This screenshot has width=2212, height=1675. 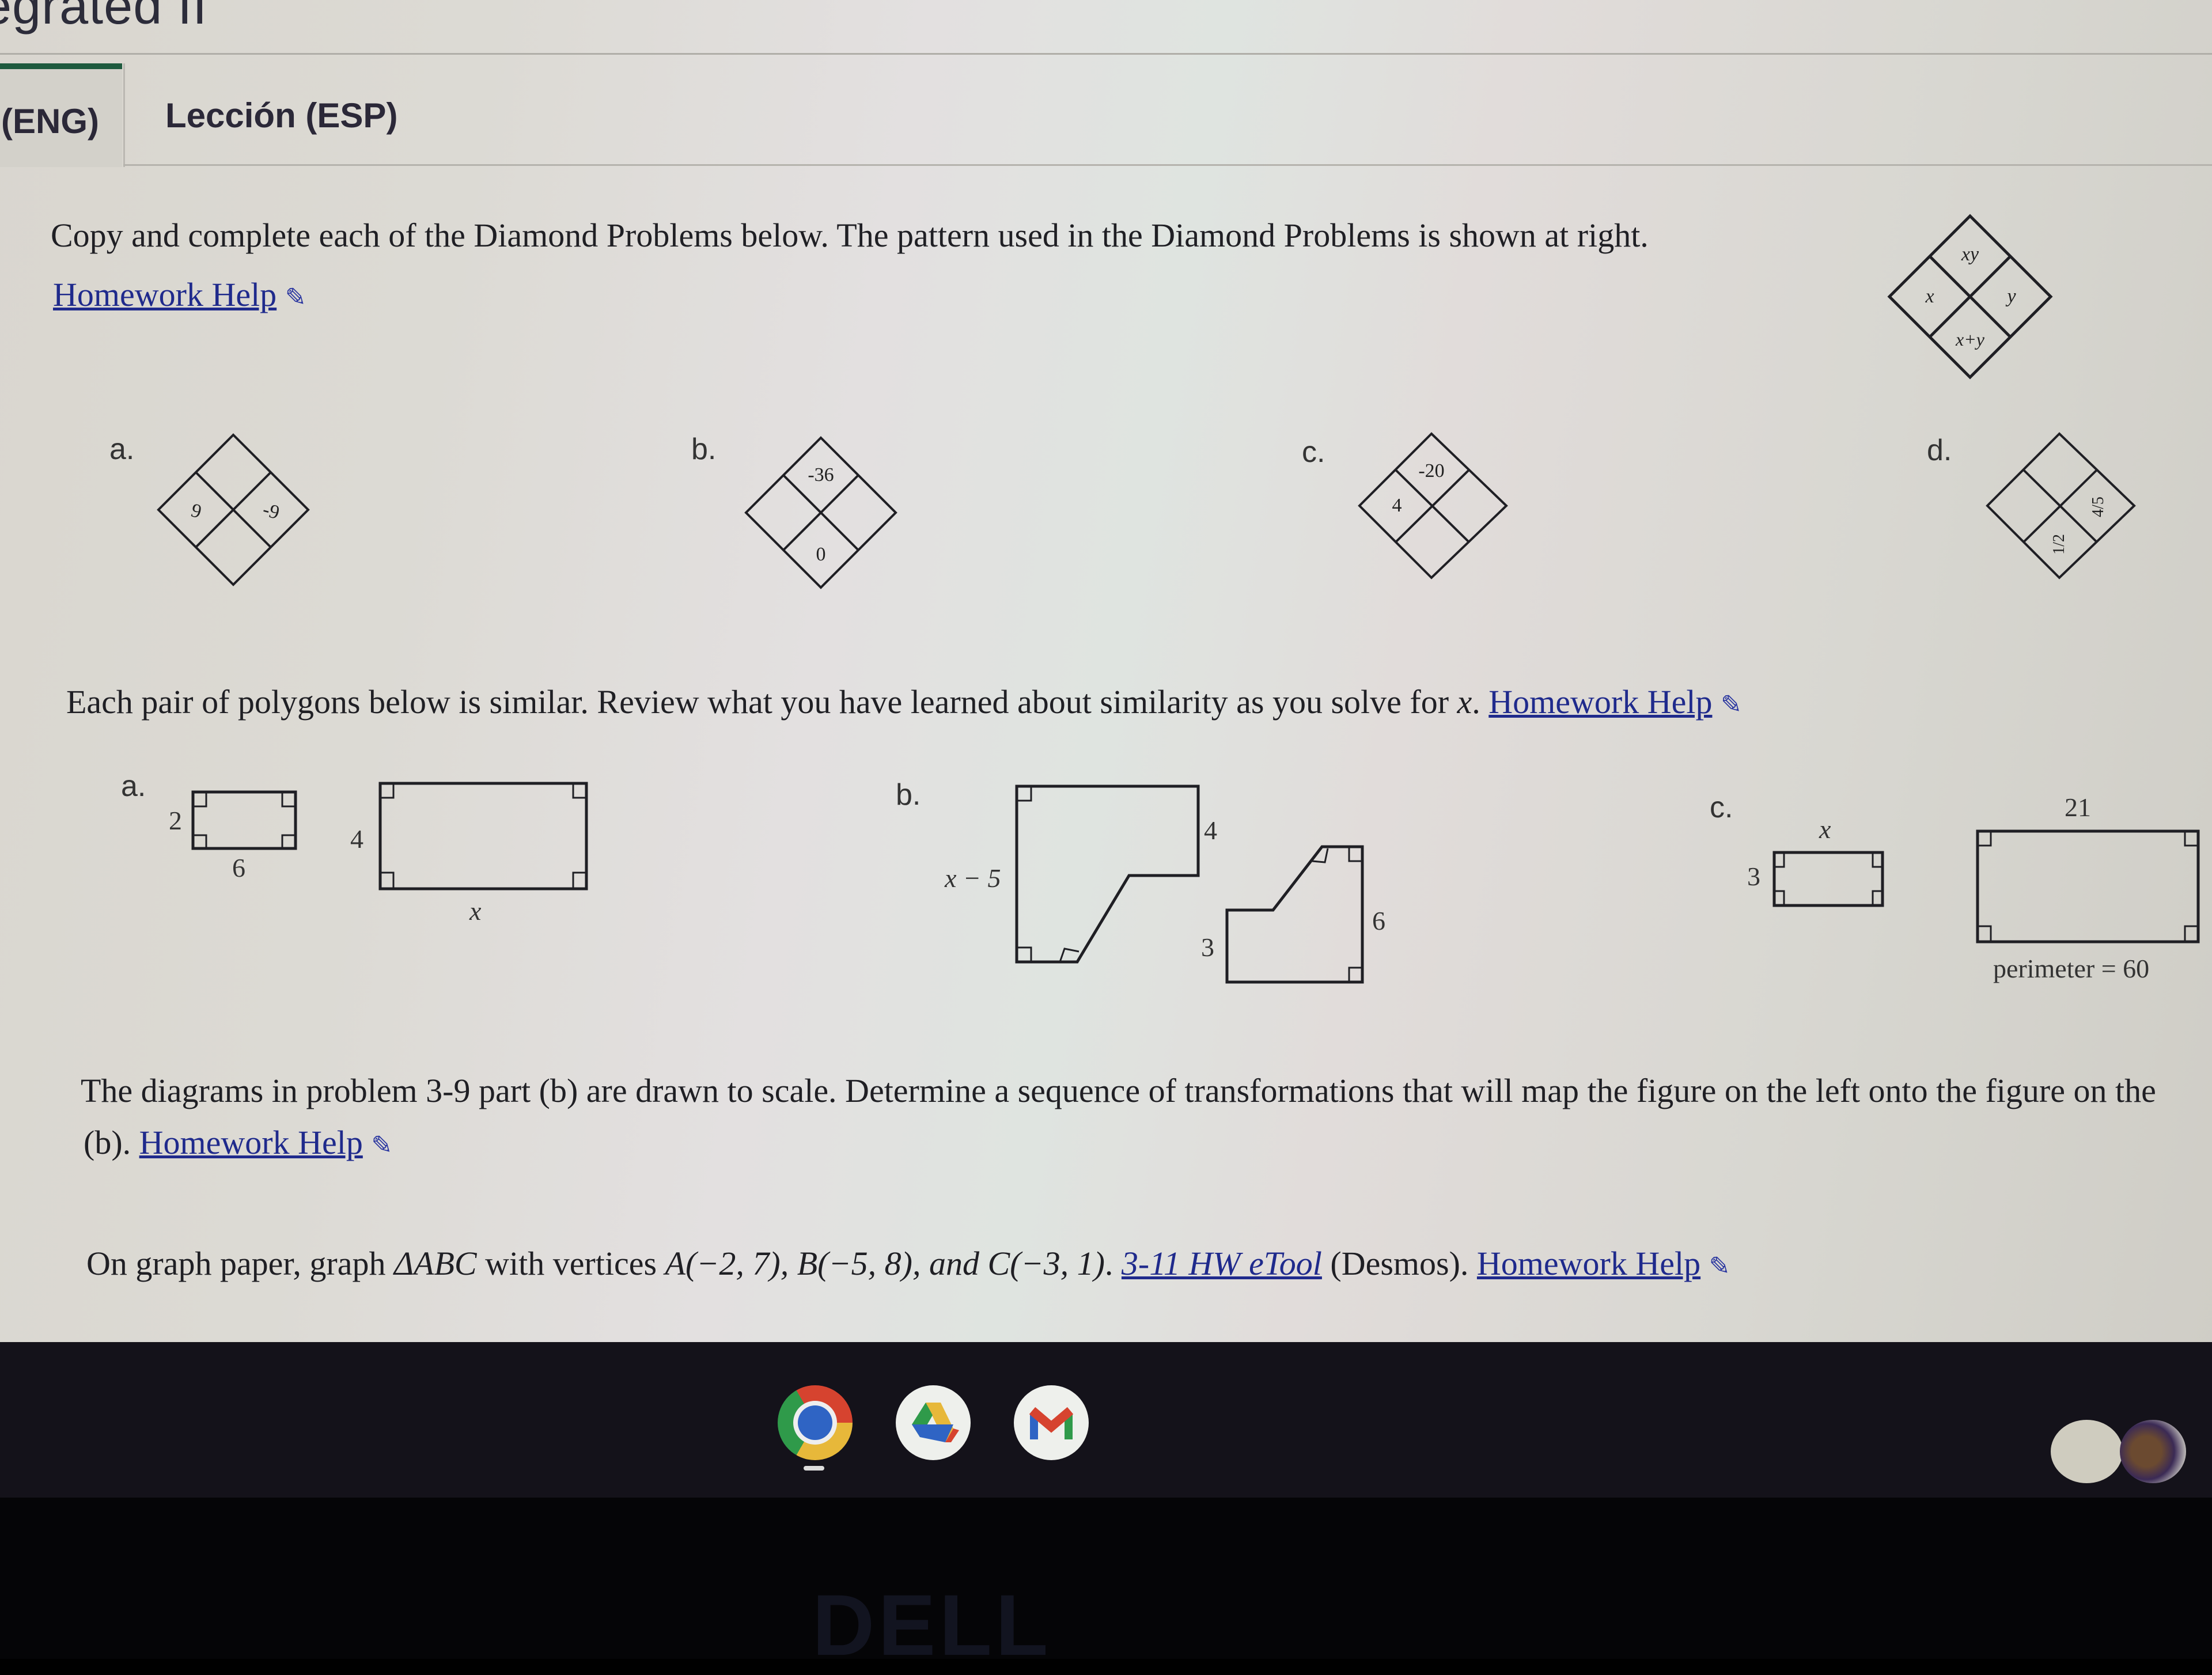 I want to click on sim-a-small-side: 2, so click(x=175, y=820).